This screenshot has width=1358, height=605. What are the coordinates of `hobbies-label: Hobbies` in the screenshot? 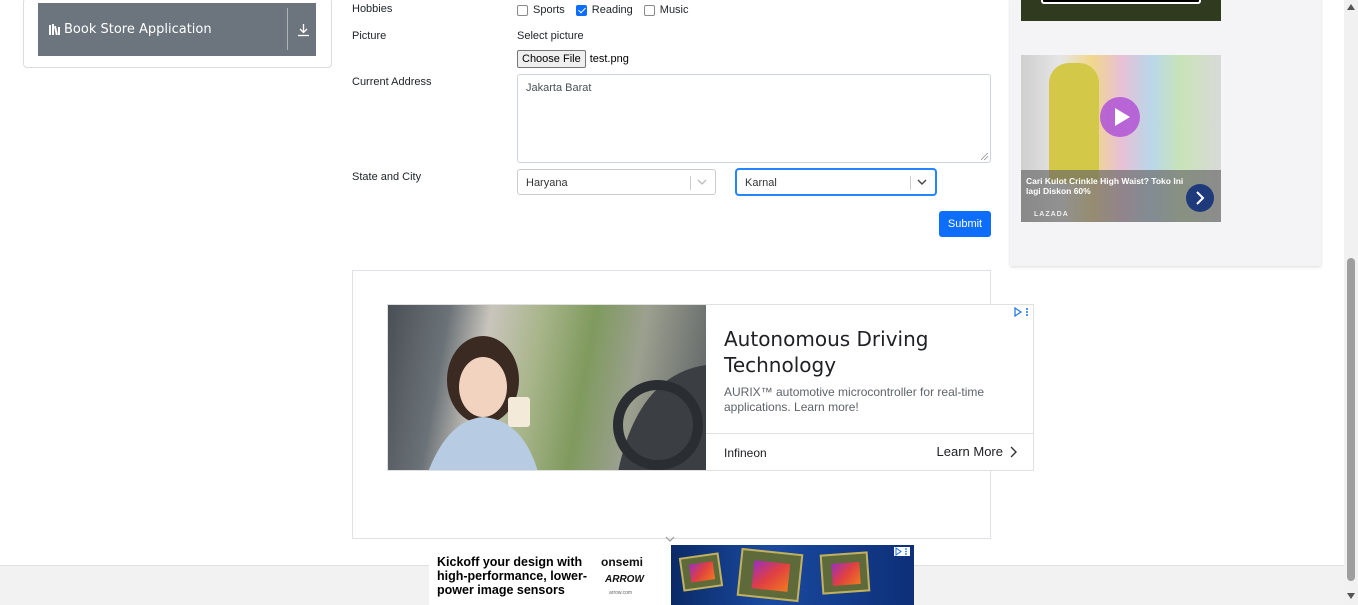 It's located at (372, 9).